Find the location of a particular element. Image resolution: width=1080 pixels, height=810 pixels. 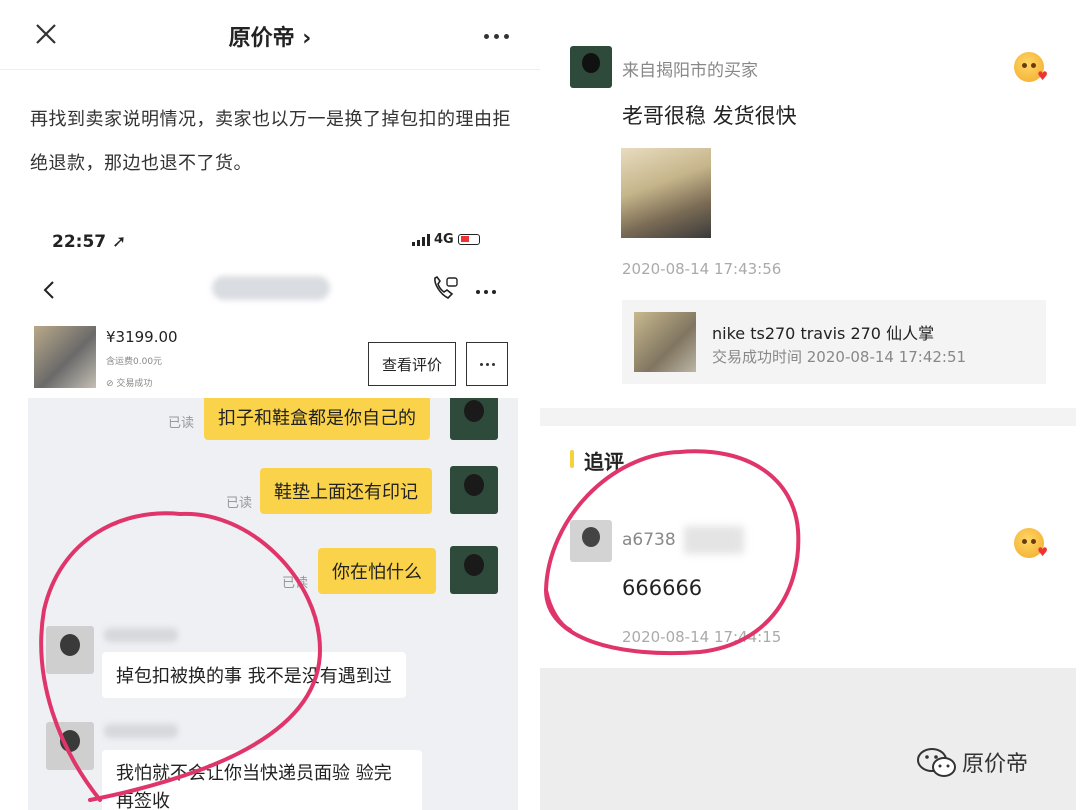

battery-icon is located at coordinates (468, 239).